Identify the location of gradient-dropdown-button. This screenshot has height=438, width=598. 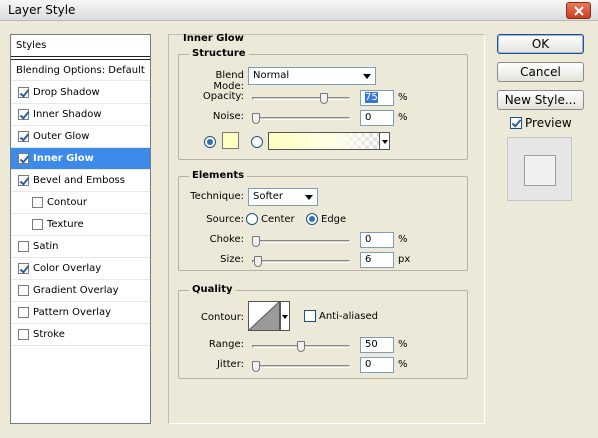
(384, 141).